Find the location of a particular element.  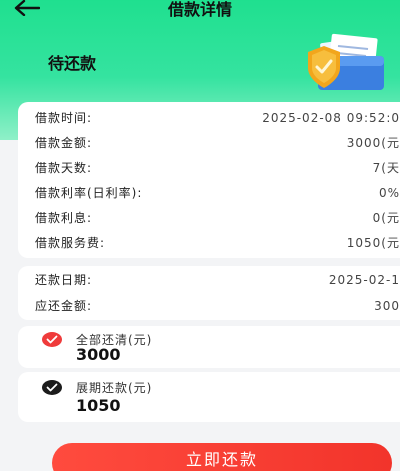

info-row-interest-rate: 借款利率(日利率): 0% is located at coordinates (217, 193).